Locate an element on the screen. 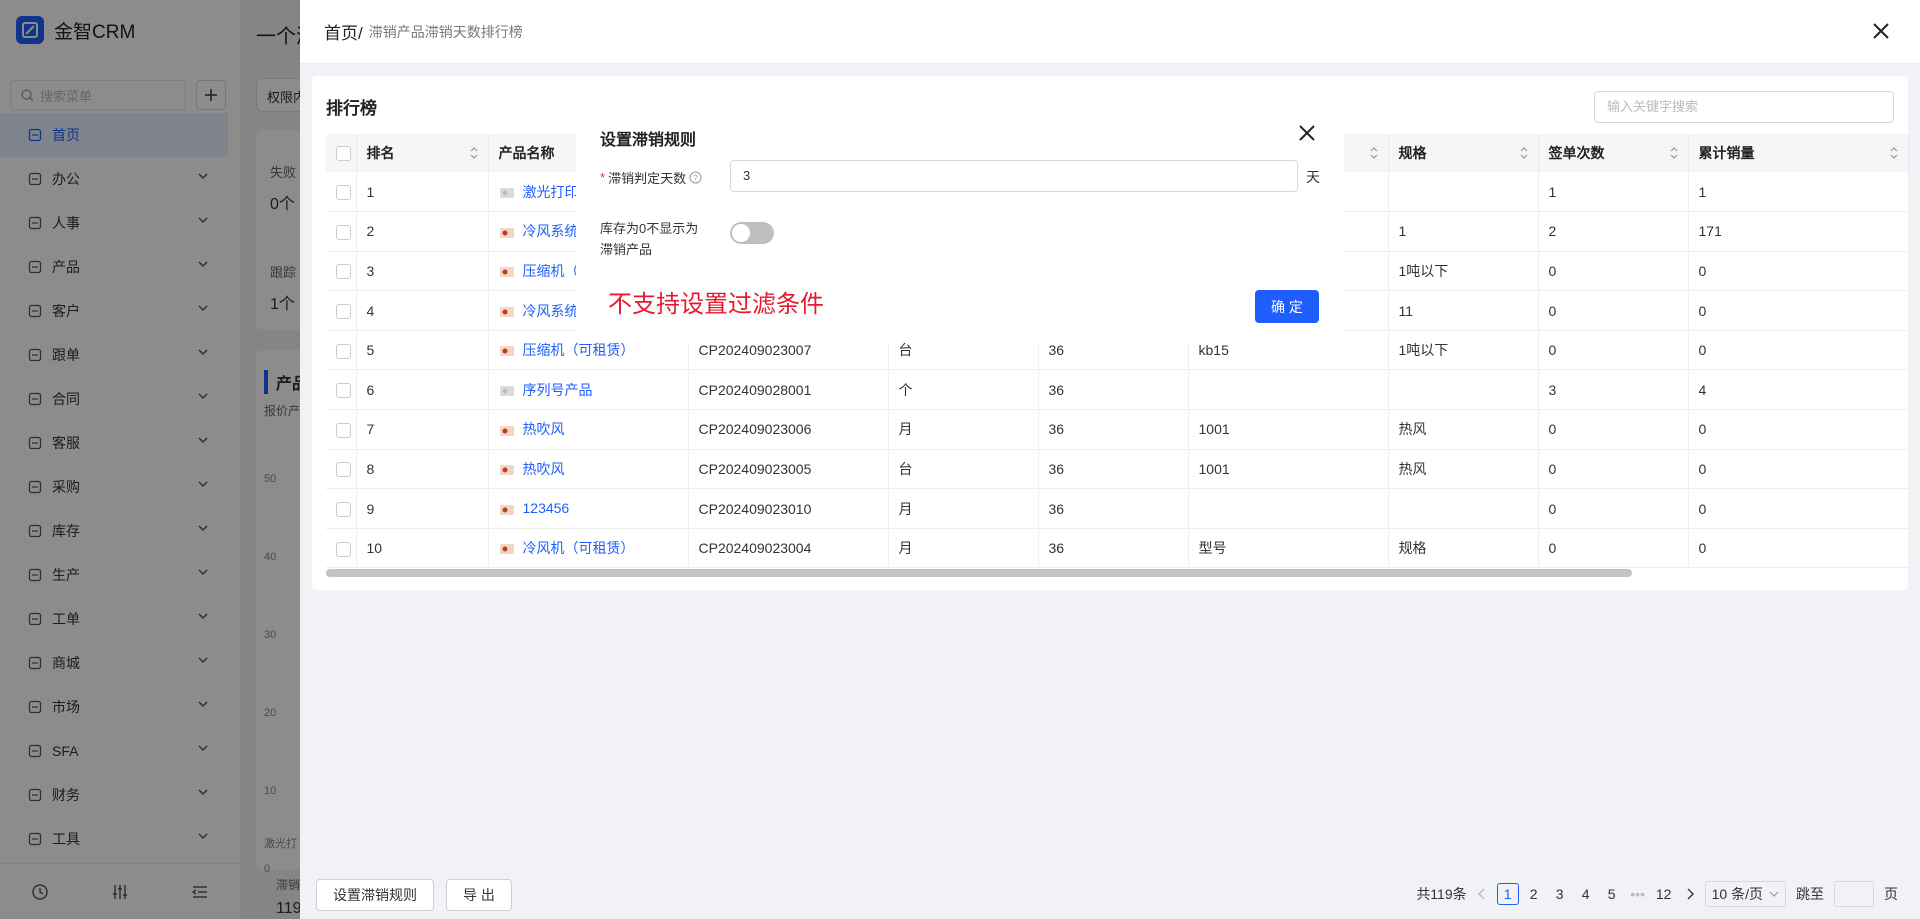  page-ellipsis: ••• is located at coordinates (1638, 894).